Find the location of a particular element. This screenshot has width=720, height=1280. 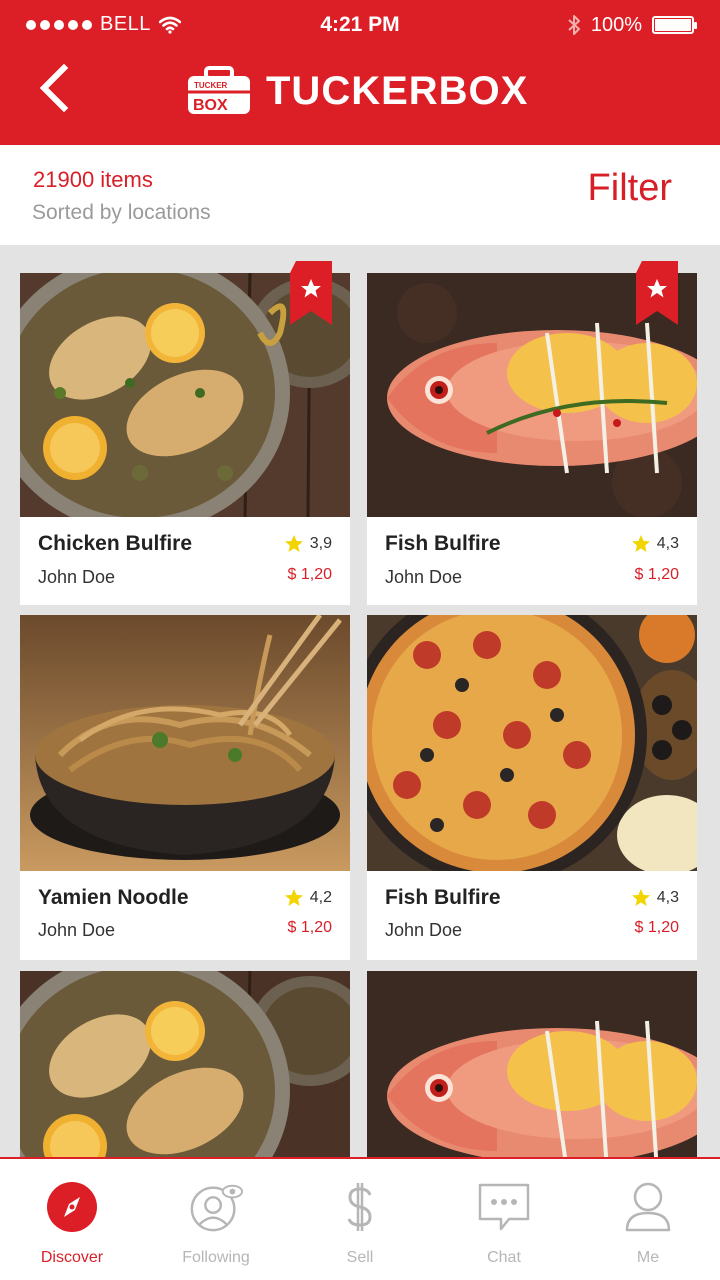

chicken-dish-image is located at coordinates (185, 1071).